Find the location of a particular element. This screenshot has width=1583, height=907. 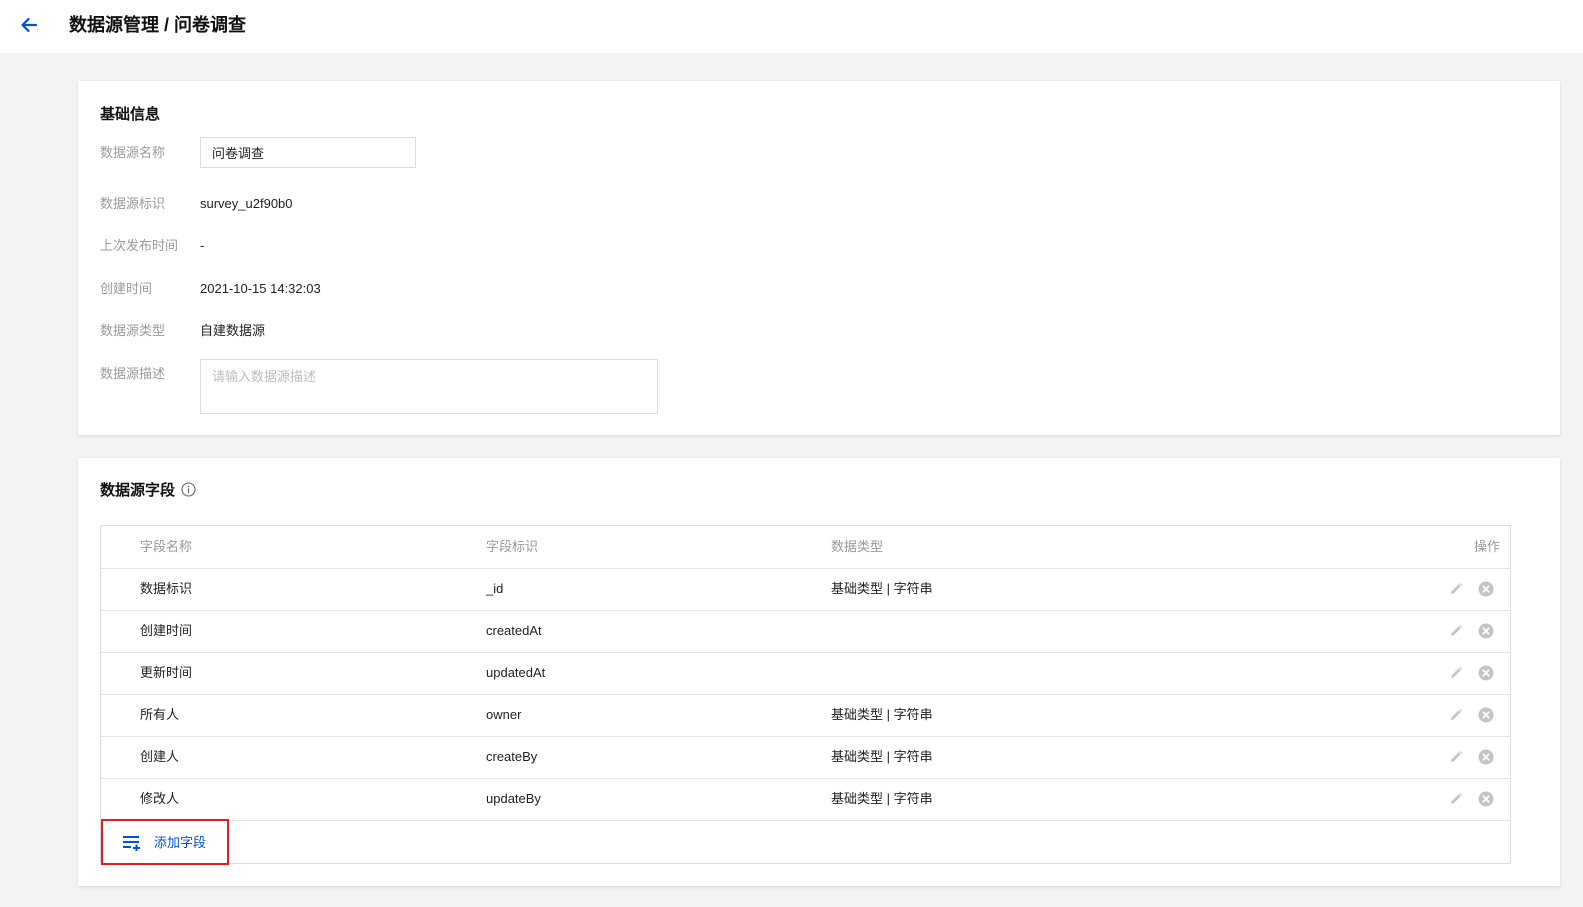

column-header-key: 字段标识 is located at coordinates (512, 546).